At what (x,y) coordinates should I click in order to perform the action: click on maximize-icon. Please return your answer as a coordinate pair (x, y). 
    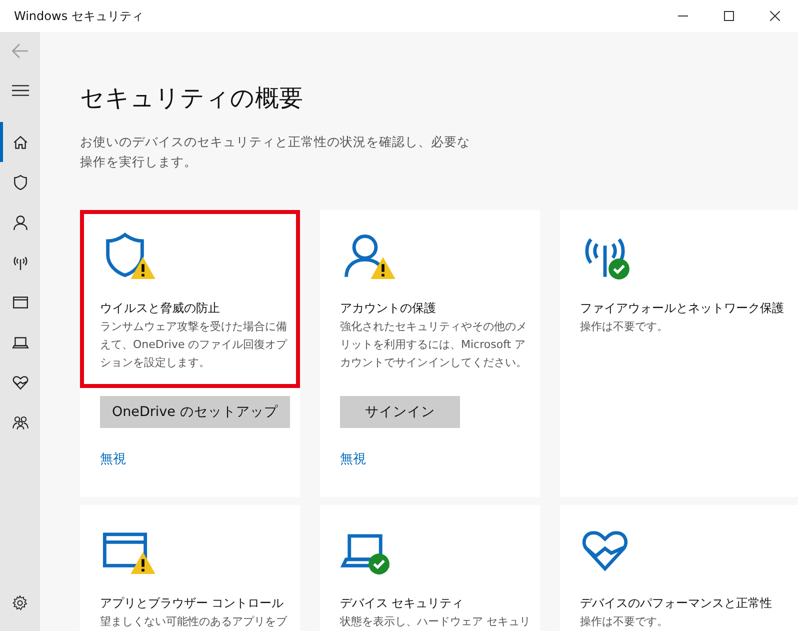
    Looking at the image, I should click on (729, 16).